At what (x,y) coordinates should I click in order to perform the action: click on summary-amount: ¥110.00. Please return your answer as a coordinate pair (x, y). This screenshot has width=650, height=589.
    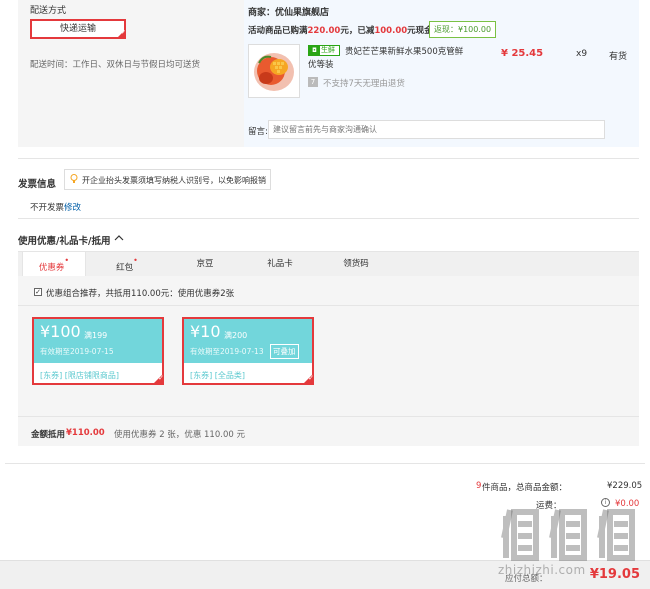
    Looking at the image, I should click on (85, 433).